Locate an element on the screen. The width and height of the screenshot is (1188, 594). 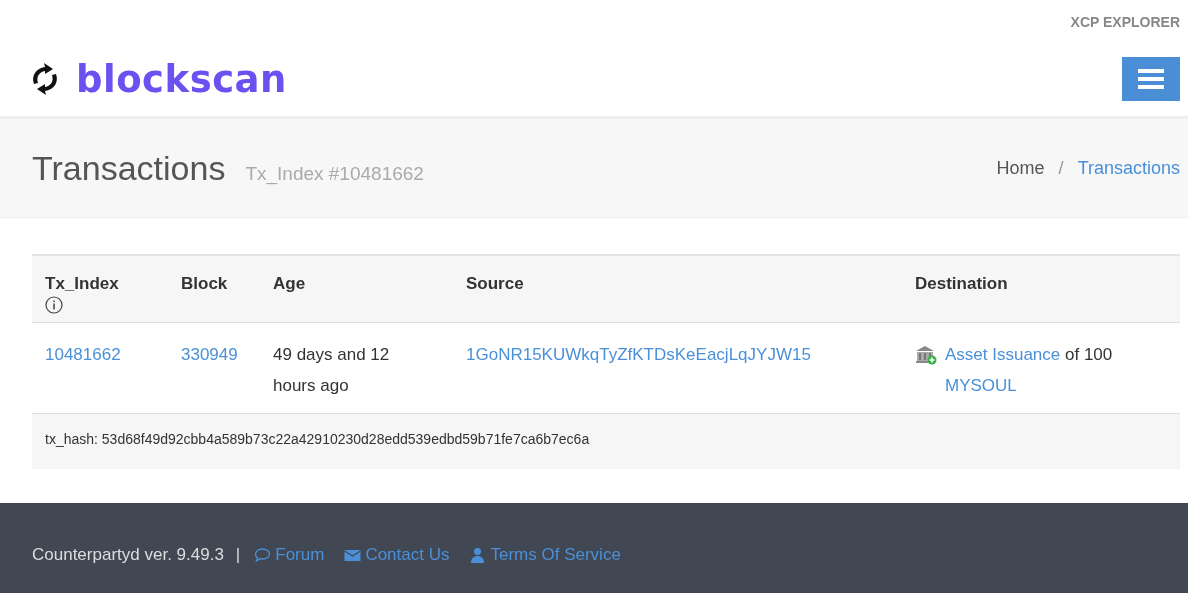
logo-text: blockscan is located at coordinates (181, 79).